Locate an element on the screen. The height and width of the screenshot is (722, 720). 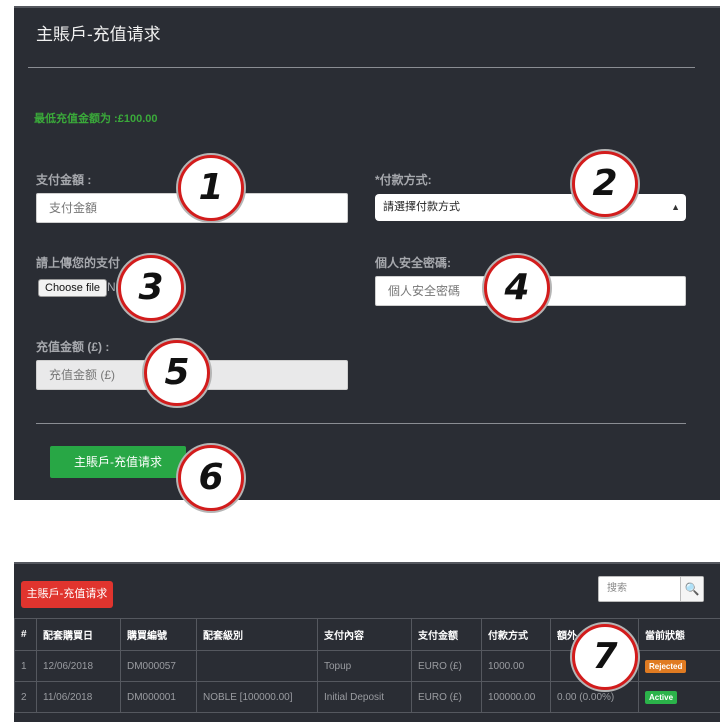
cell-payment-method: 100000.00 is located at coordinates (516, 697).